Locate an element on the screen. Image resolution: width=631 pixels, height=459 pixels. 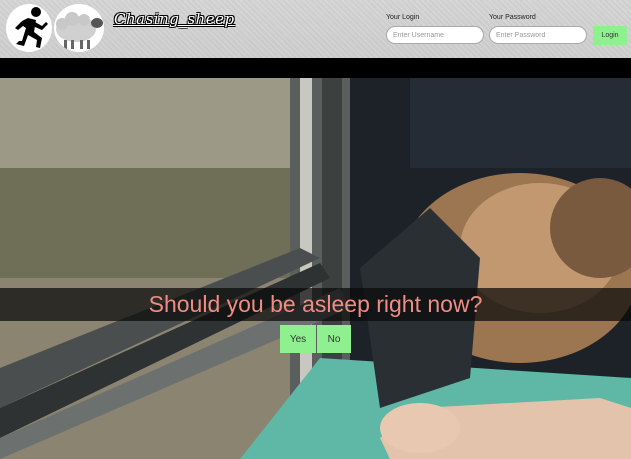
brand-name: Chasing_sheep is located at coordinates (174, 19).